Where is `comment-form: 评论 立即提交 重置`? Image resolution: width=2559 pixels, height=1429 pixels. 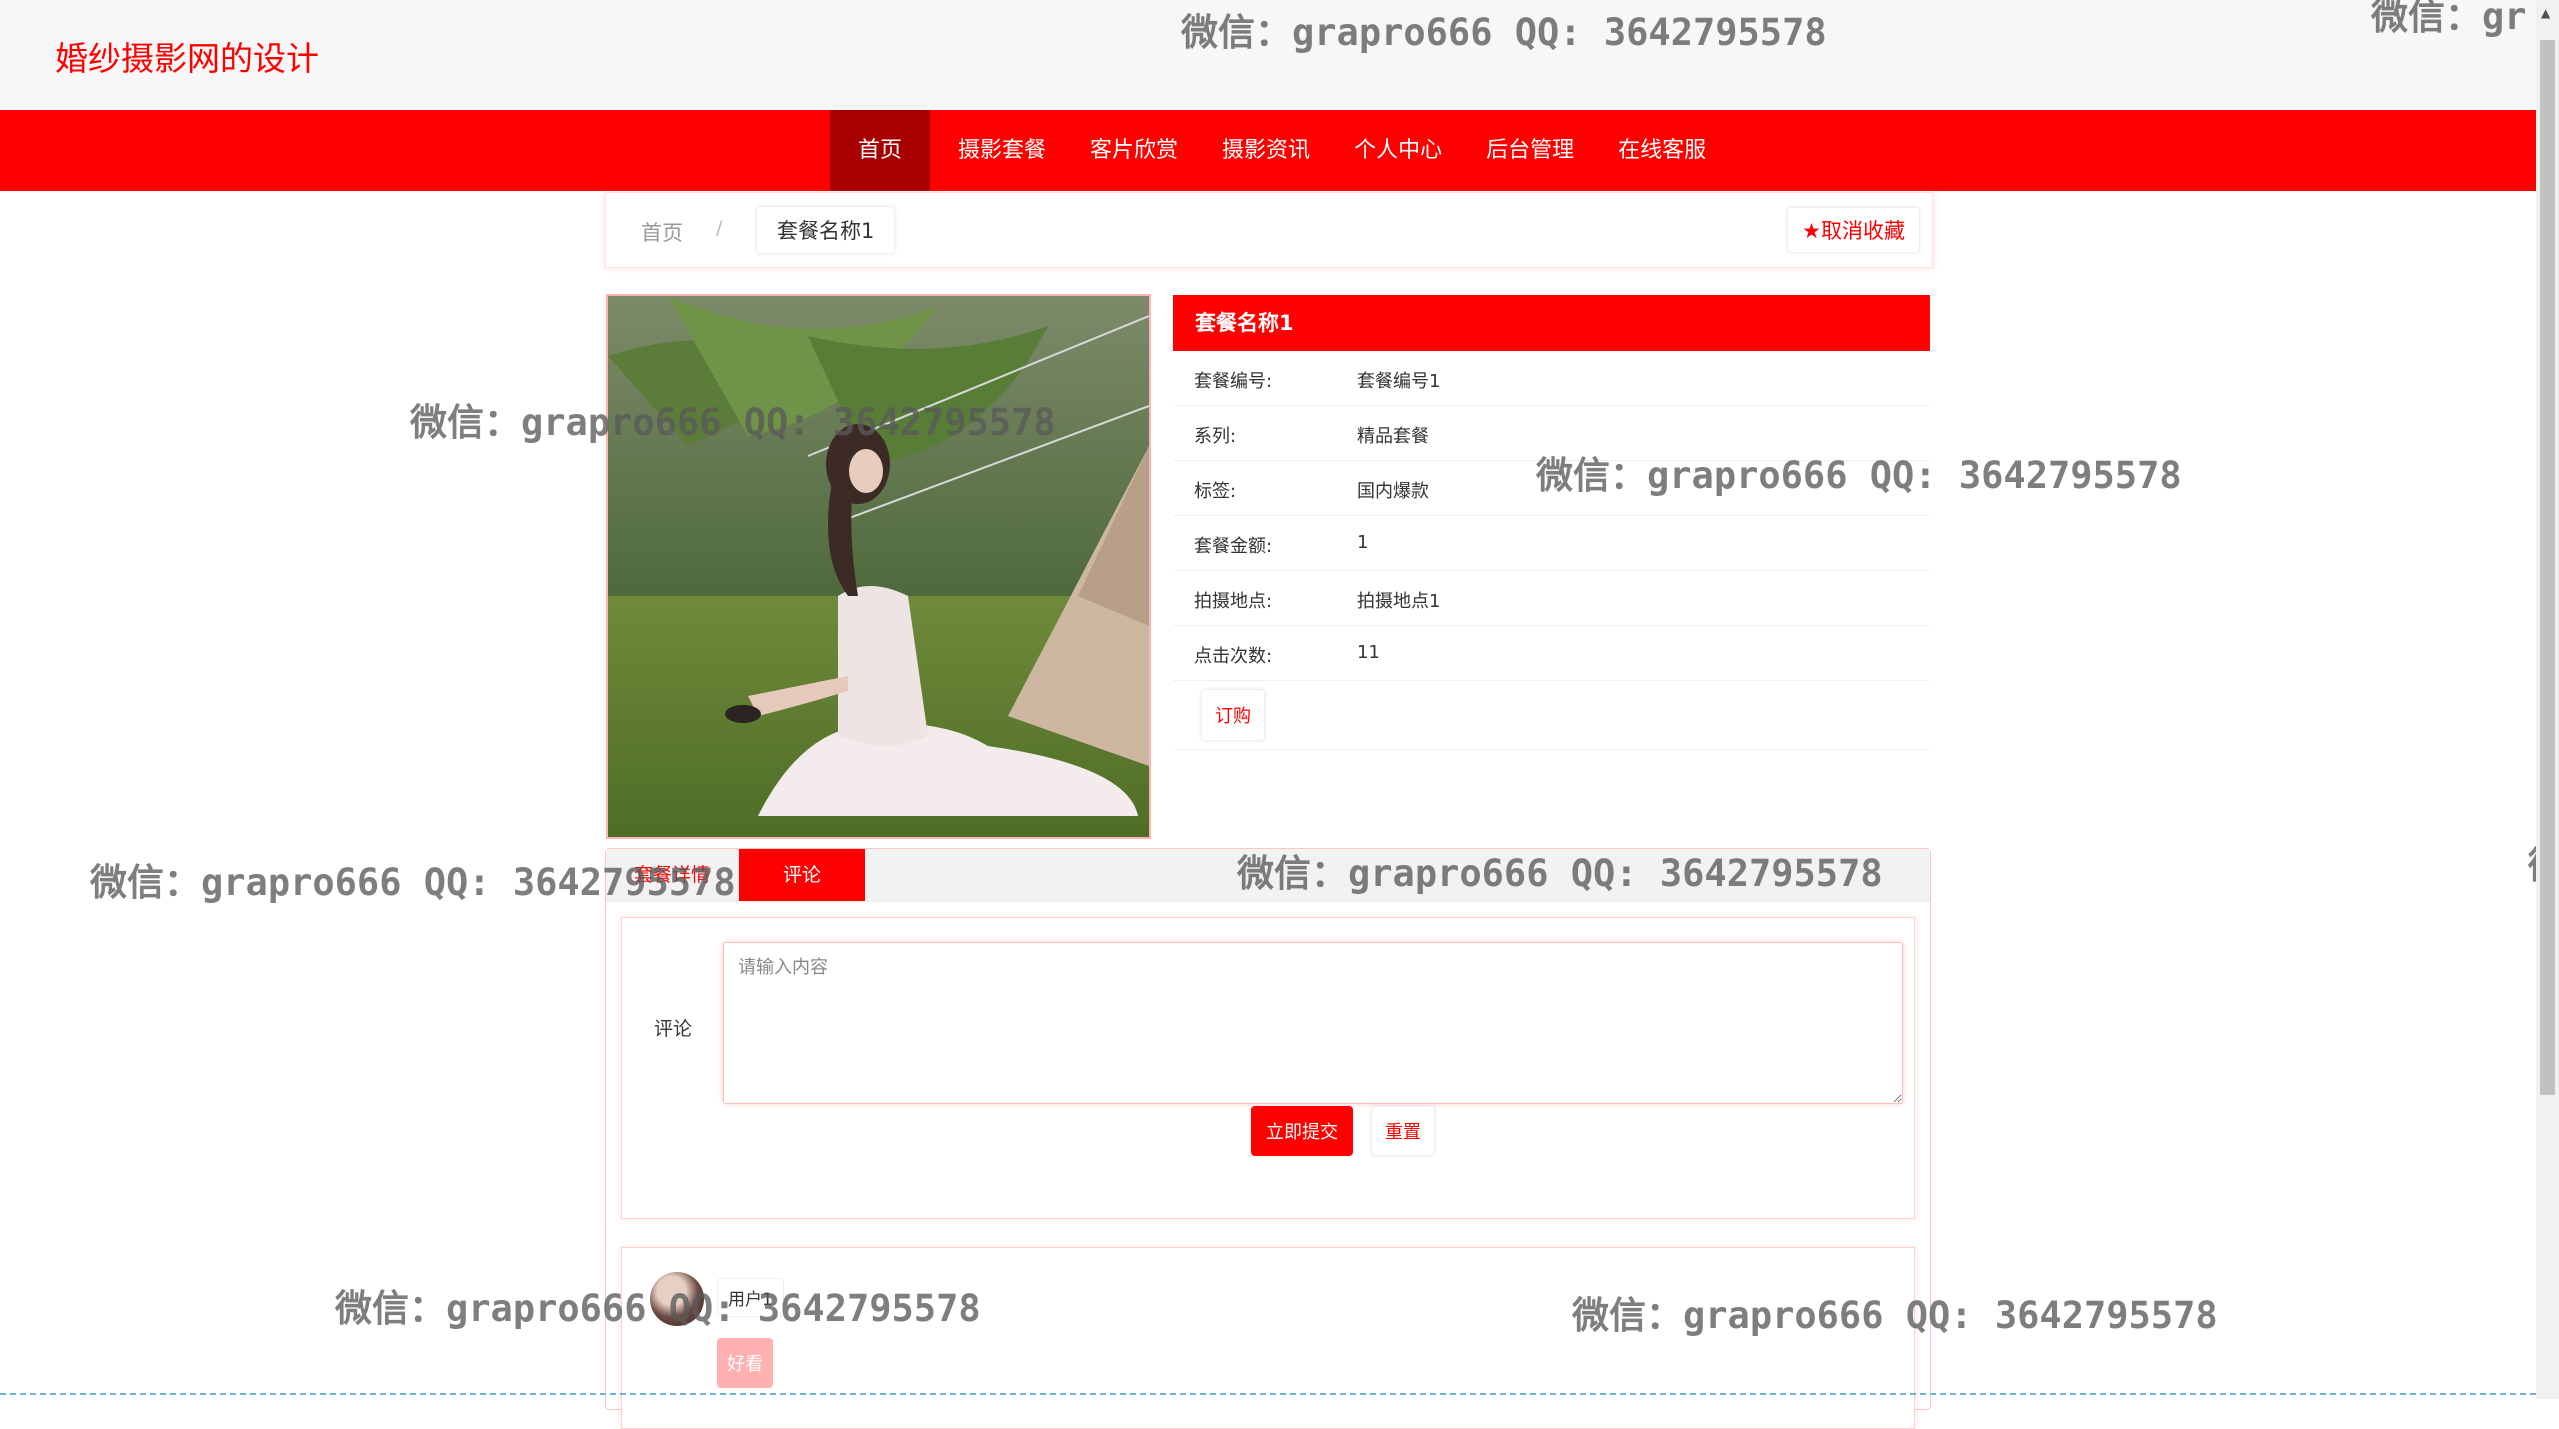 comment-form: 评论 立即提交 重置 is located at coordinates (1268, 1068).